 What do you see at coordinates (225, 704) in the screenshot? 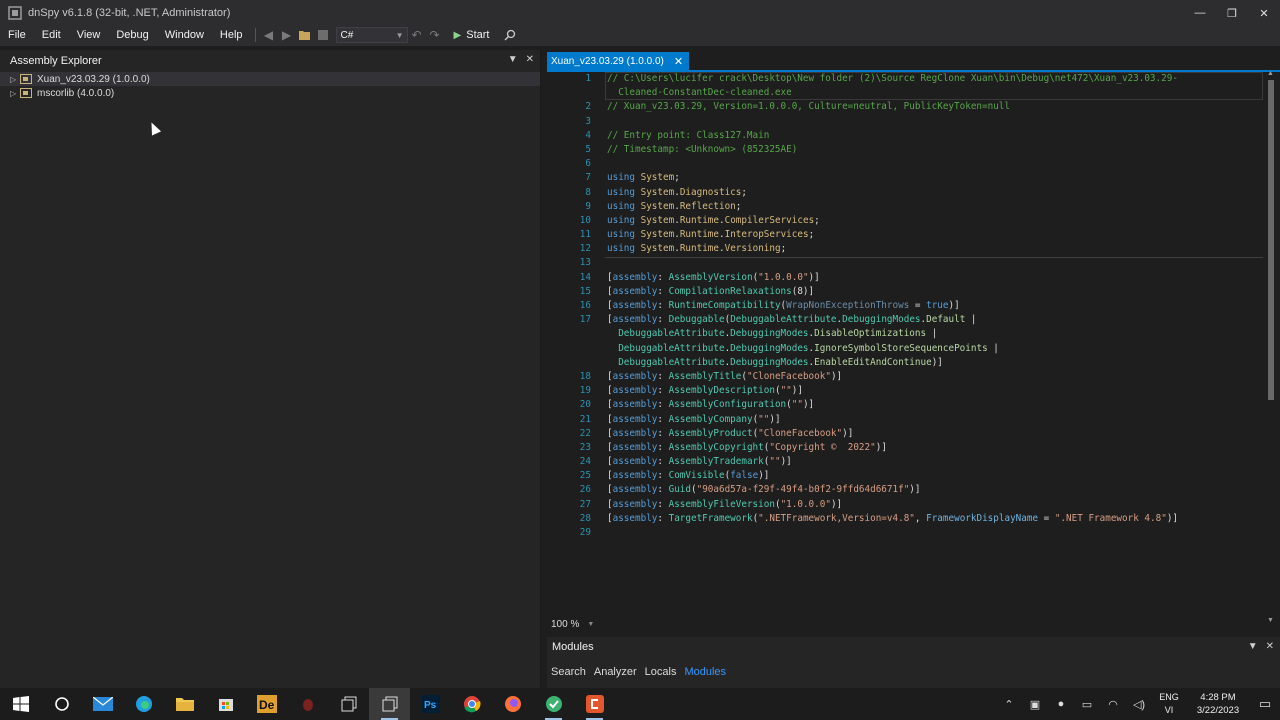
I see `store-icon` at bounding box center [225, 704].